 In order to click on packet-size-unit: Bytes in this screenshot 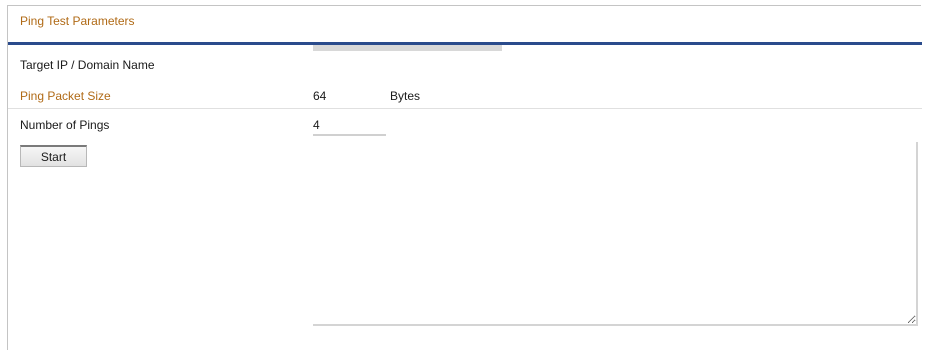, I will do `click(405, 96)`.